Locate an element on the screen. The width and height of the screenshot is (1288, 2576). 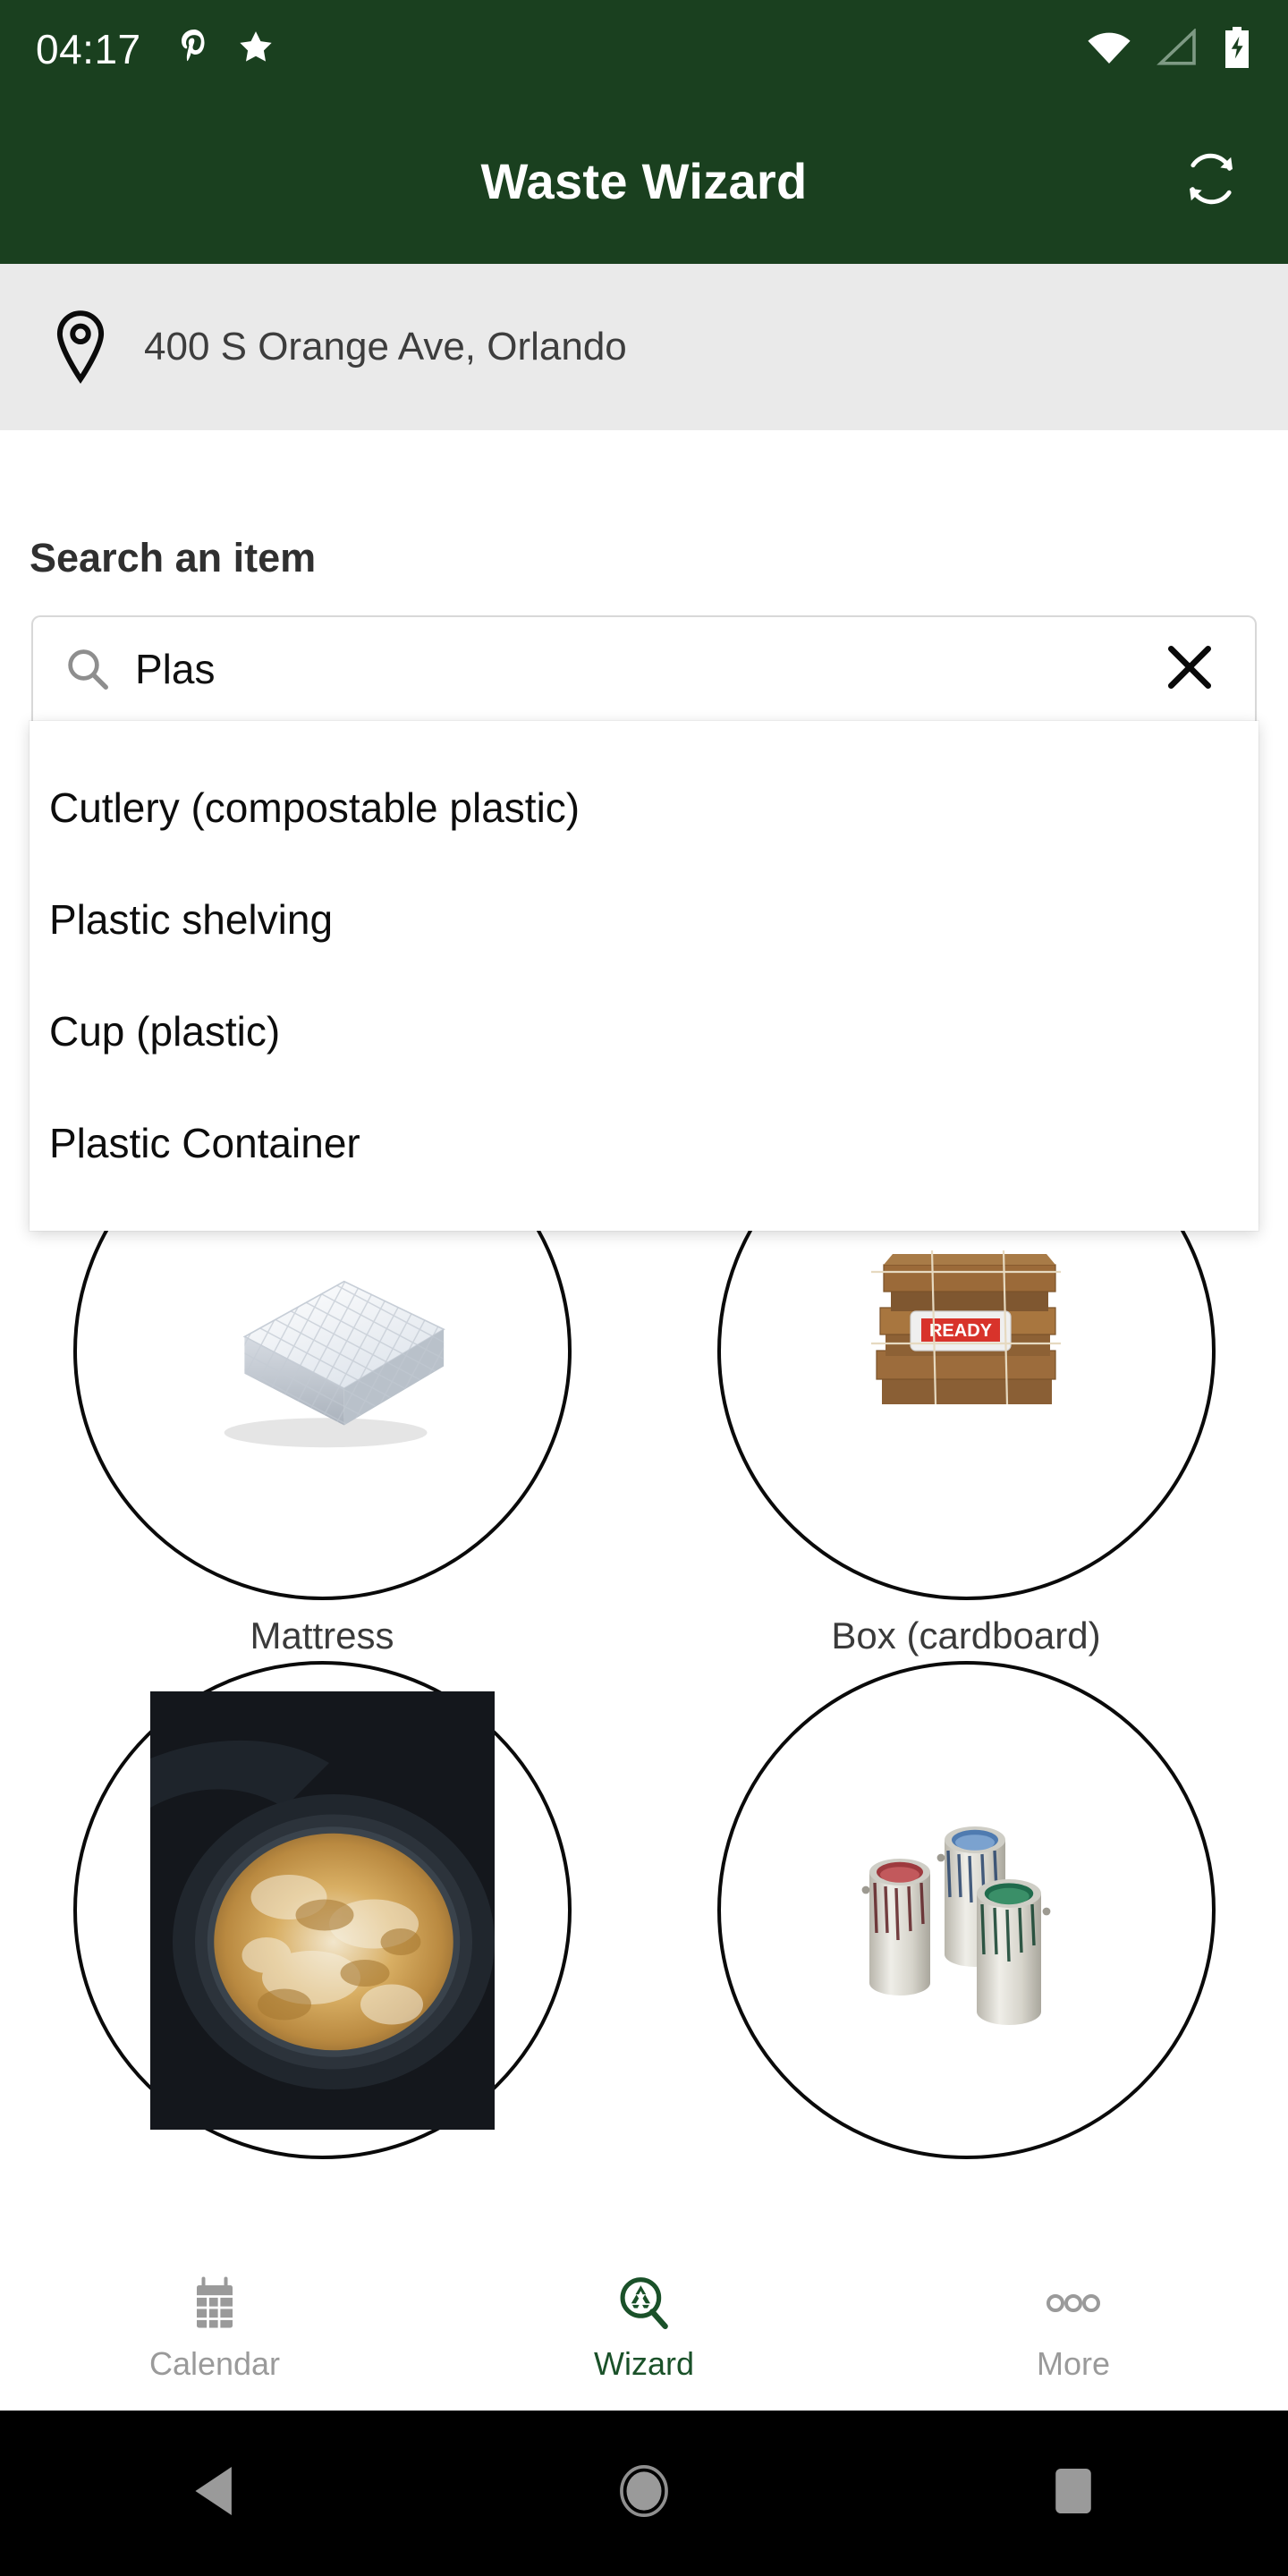
more-dots-icon is located at coordinates (1073, 2303).